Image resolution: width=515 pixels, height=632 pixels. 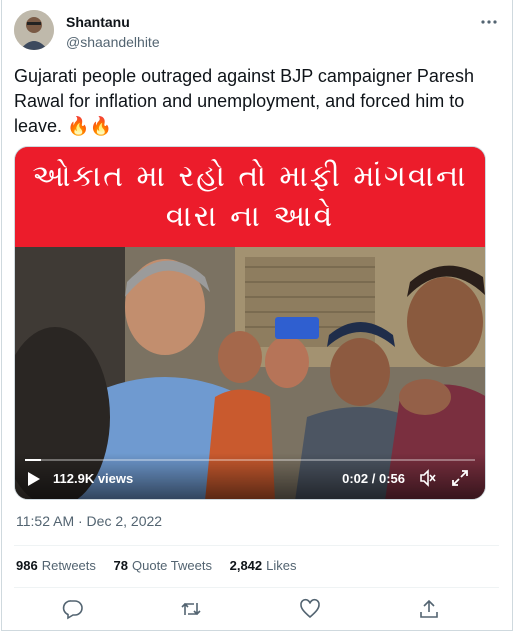 I want to click on reply-icon, so click(x=73, y=609).